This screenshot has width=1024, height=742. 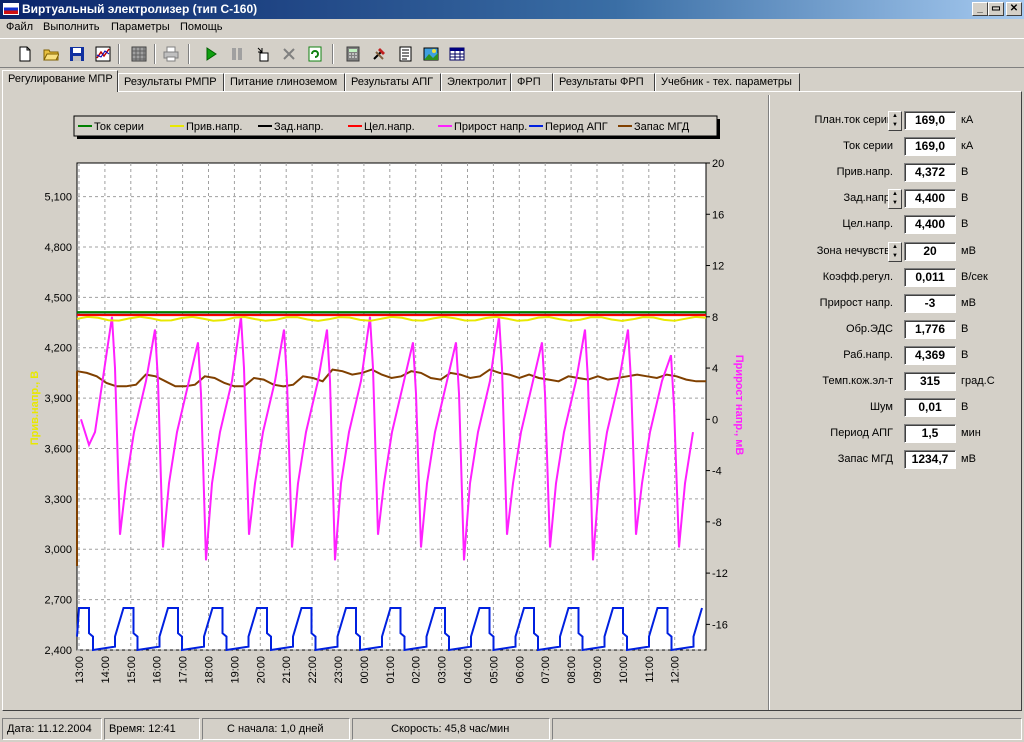 I want to click on x-tick: 05:00, so click(x=494, y=670).